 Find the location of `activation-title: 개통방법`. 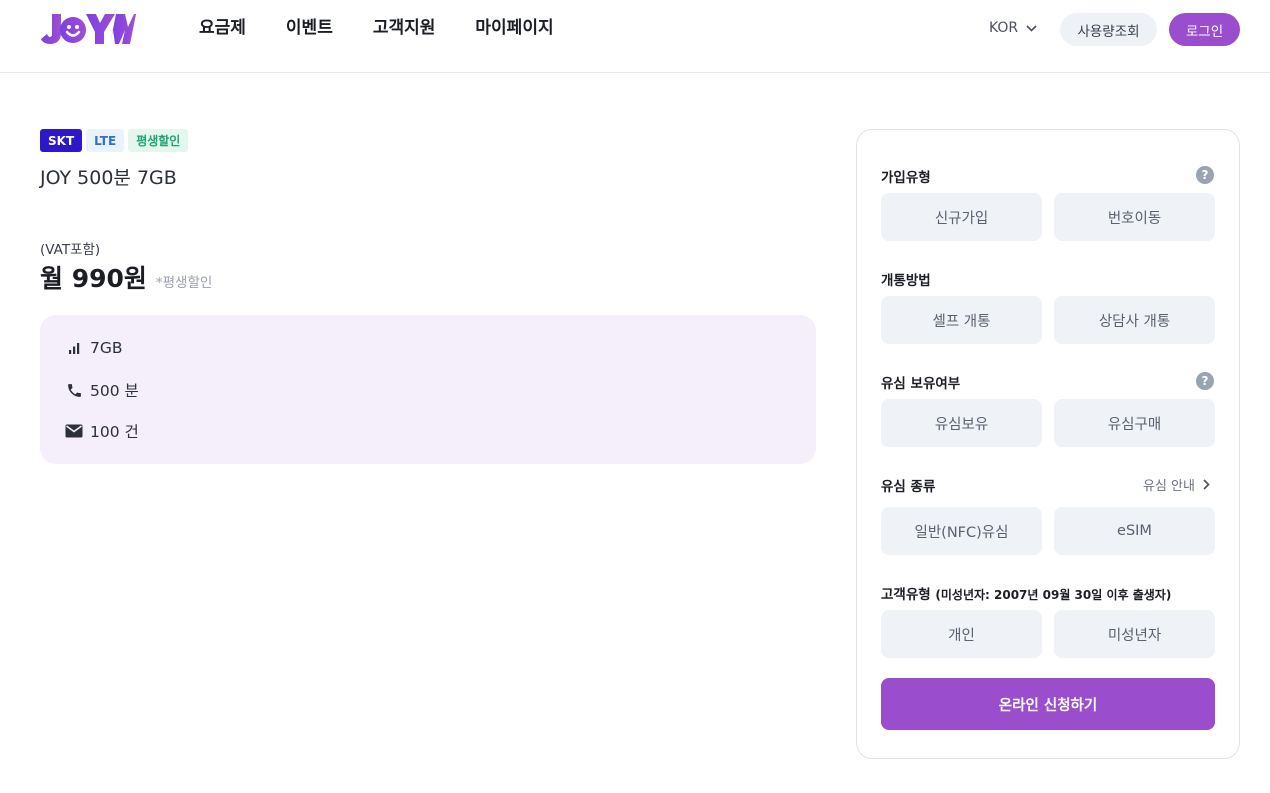

activation-title: 개통방법 is located at coordinates (906, 281).